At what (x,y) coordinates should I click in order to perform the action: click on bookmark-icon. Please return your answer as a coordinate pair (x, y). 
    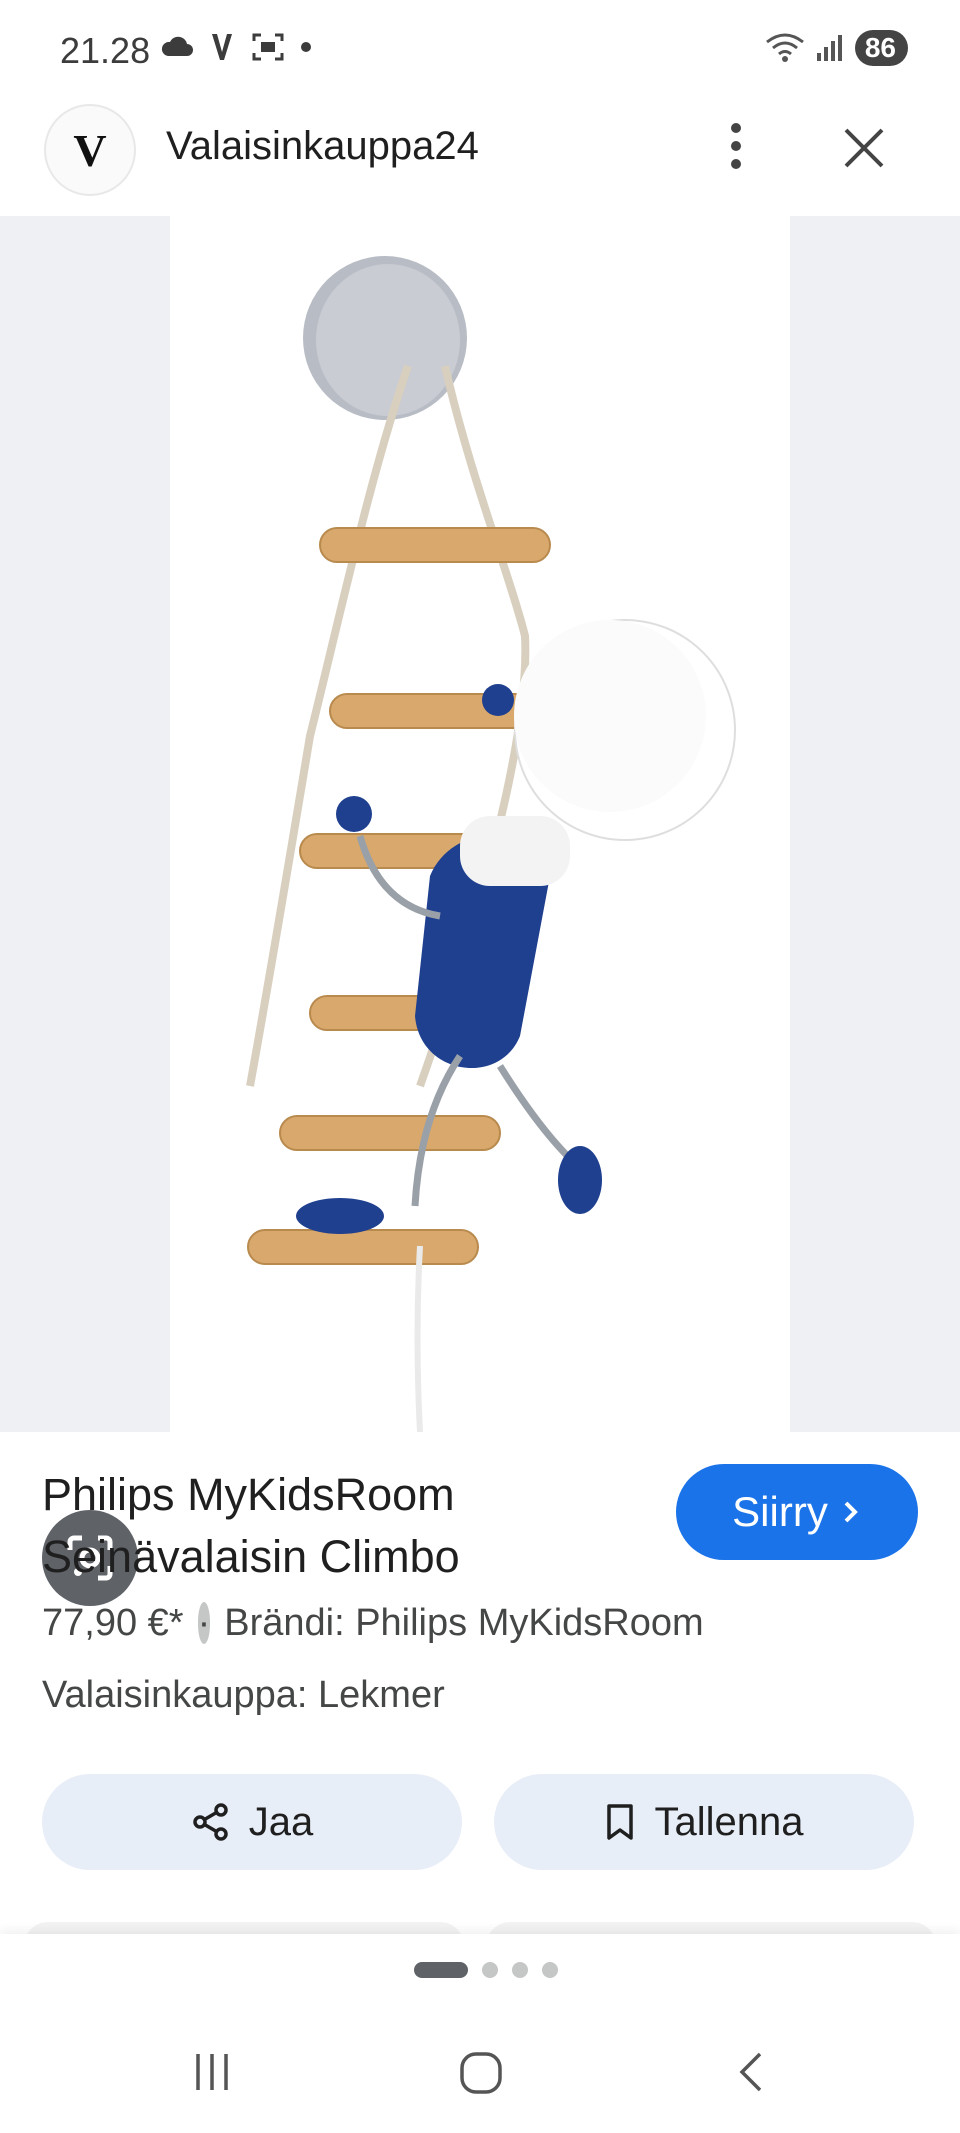
    Looking at the image, I should click on (620, 1822).